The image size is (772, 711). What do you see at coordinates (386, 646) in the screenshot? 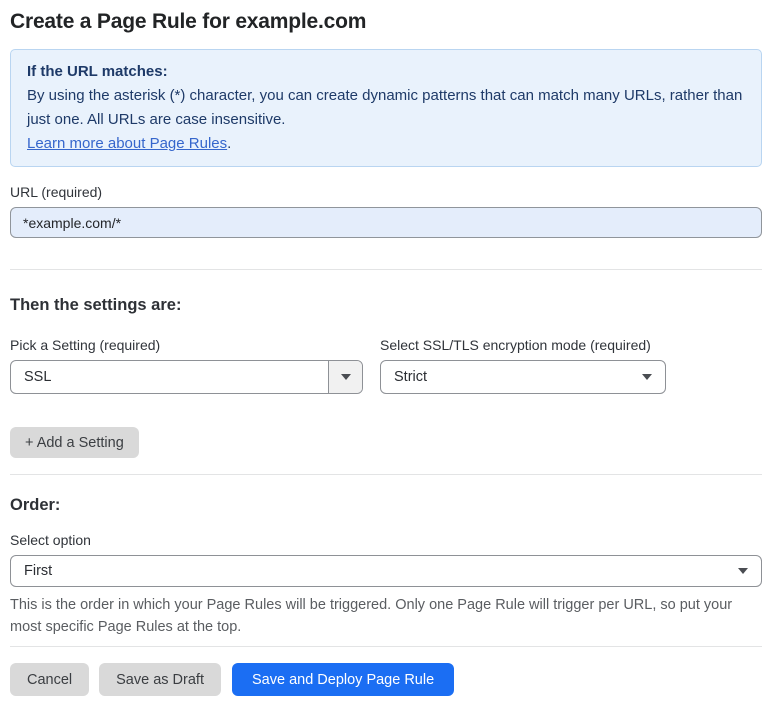
I see `footer-divider` at bounding box center [386, 646].